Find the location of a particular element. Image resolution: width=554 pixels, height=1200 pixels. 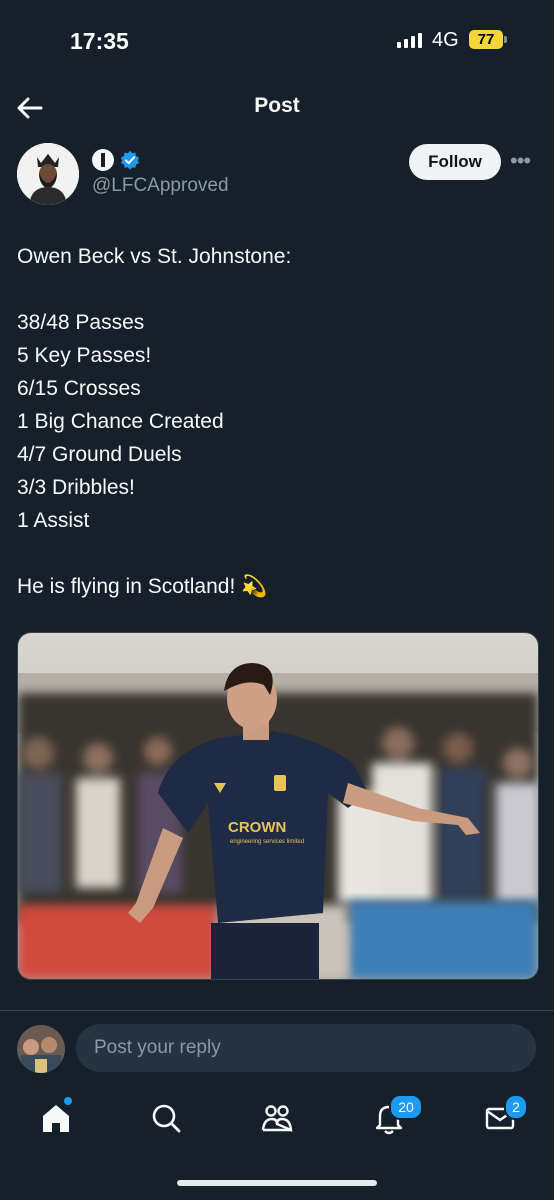

sponsor-text: CROWN is located at coordinates (257, 827).